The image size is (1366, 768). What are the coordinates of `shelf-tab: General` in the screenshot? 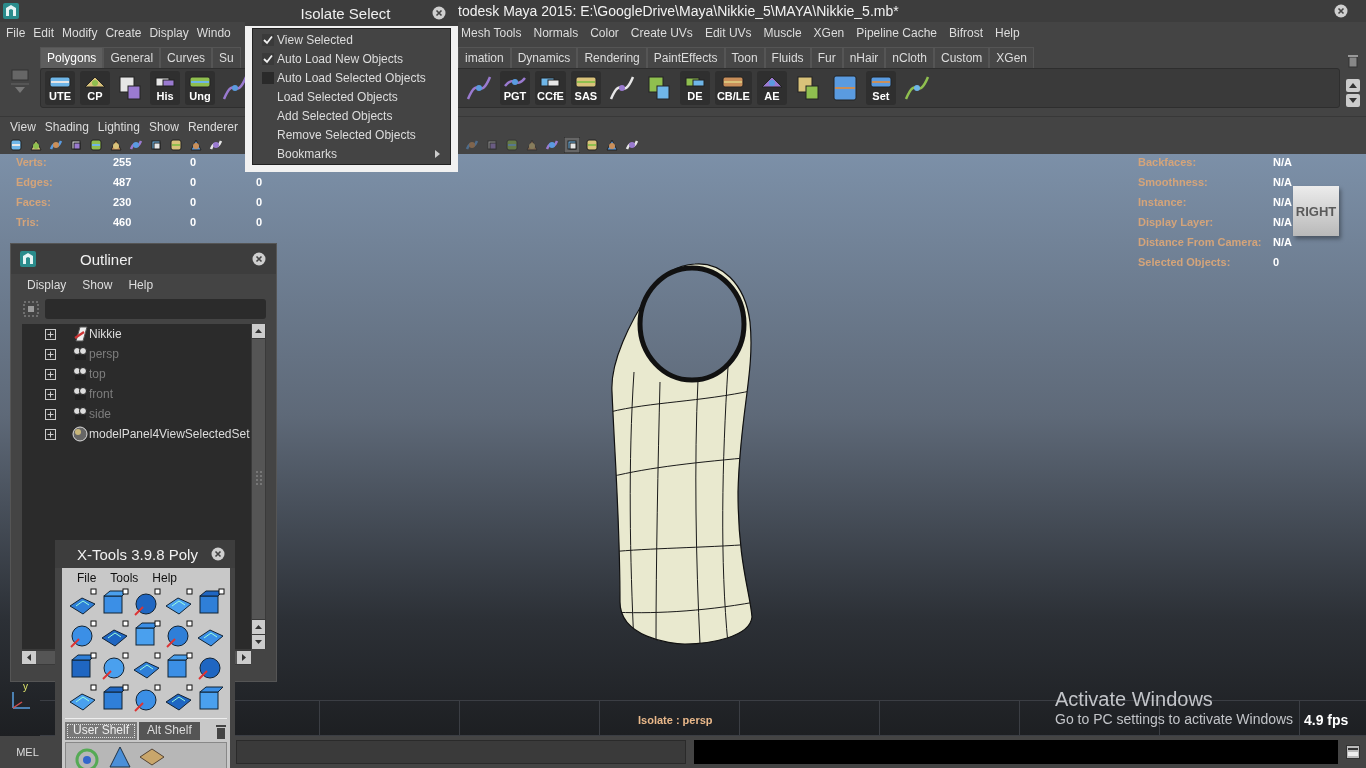 It's located at (132, 57).